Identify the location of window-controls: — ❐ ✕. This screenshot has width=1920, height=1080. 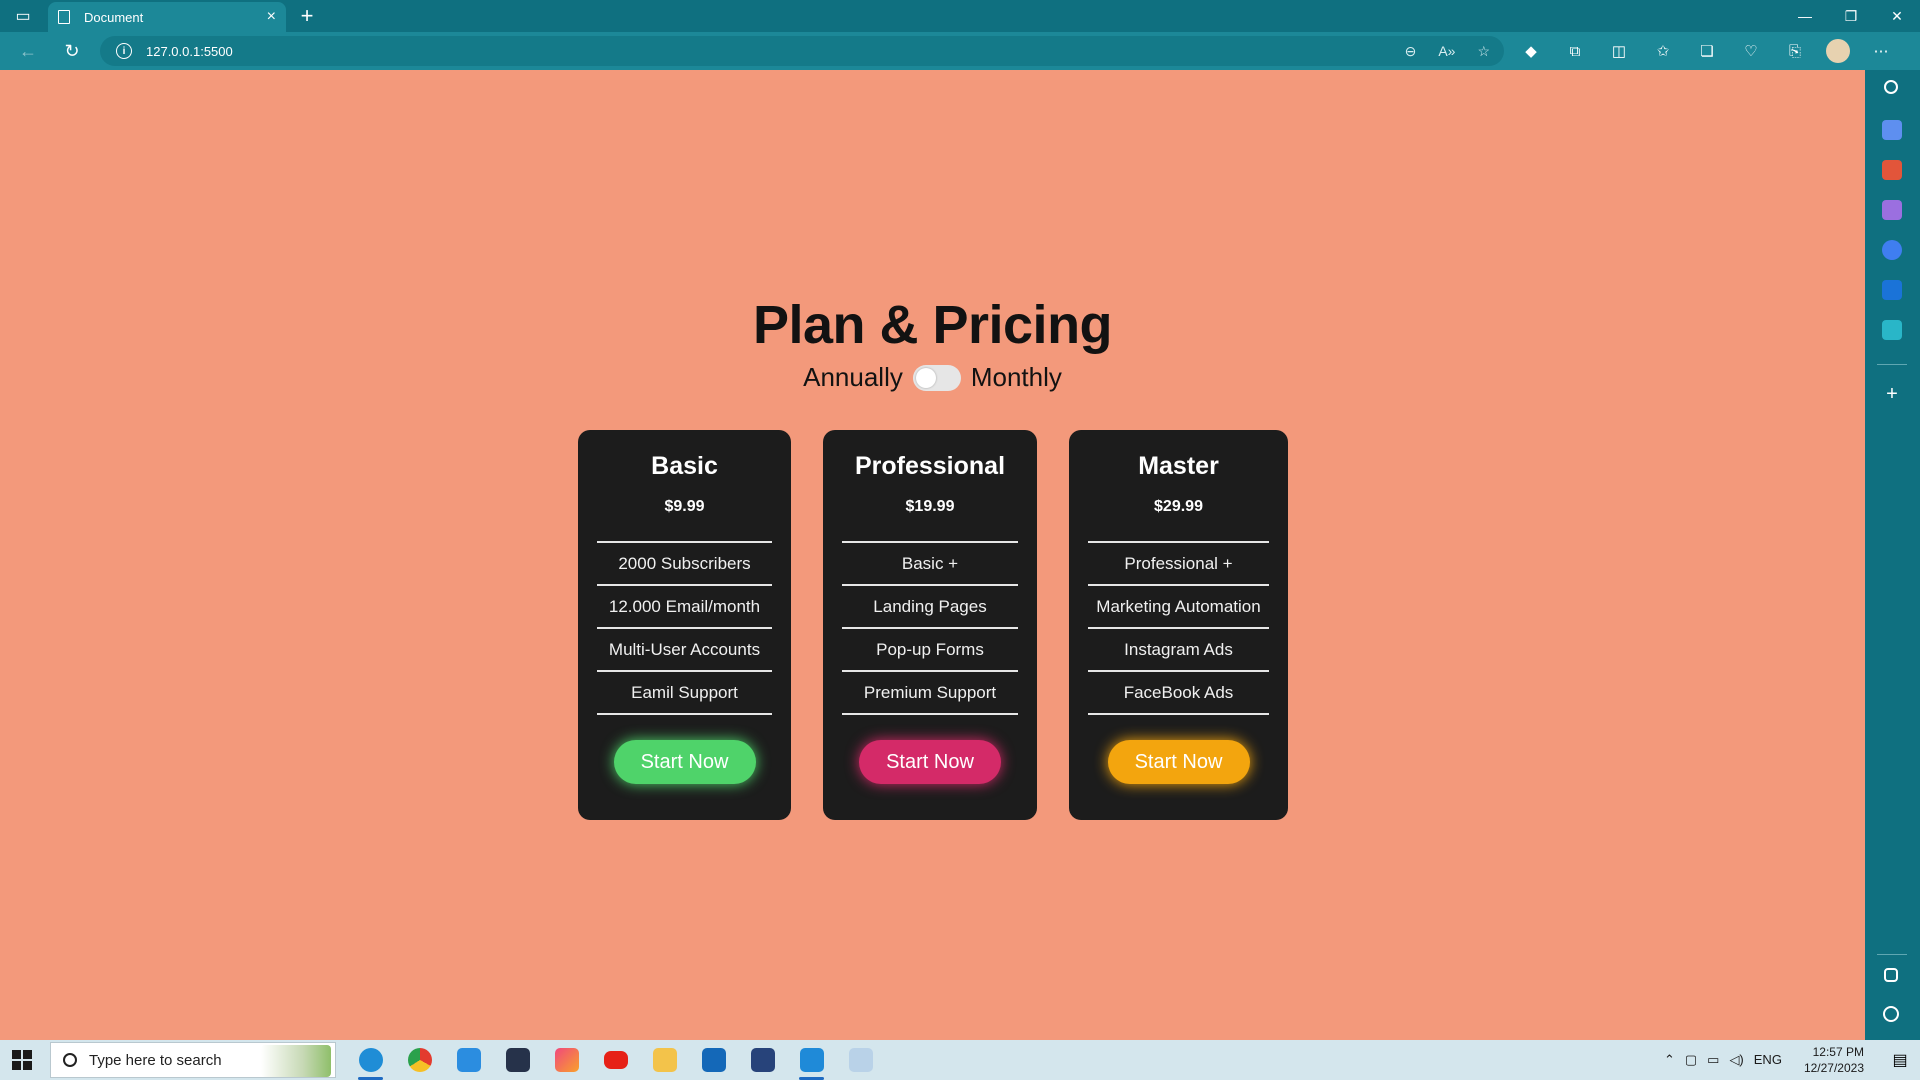
(1851, 16).